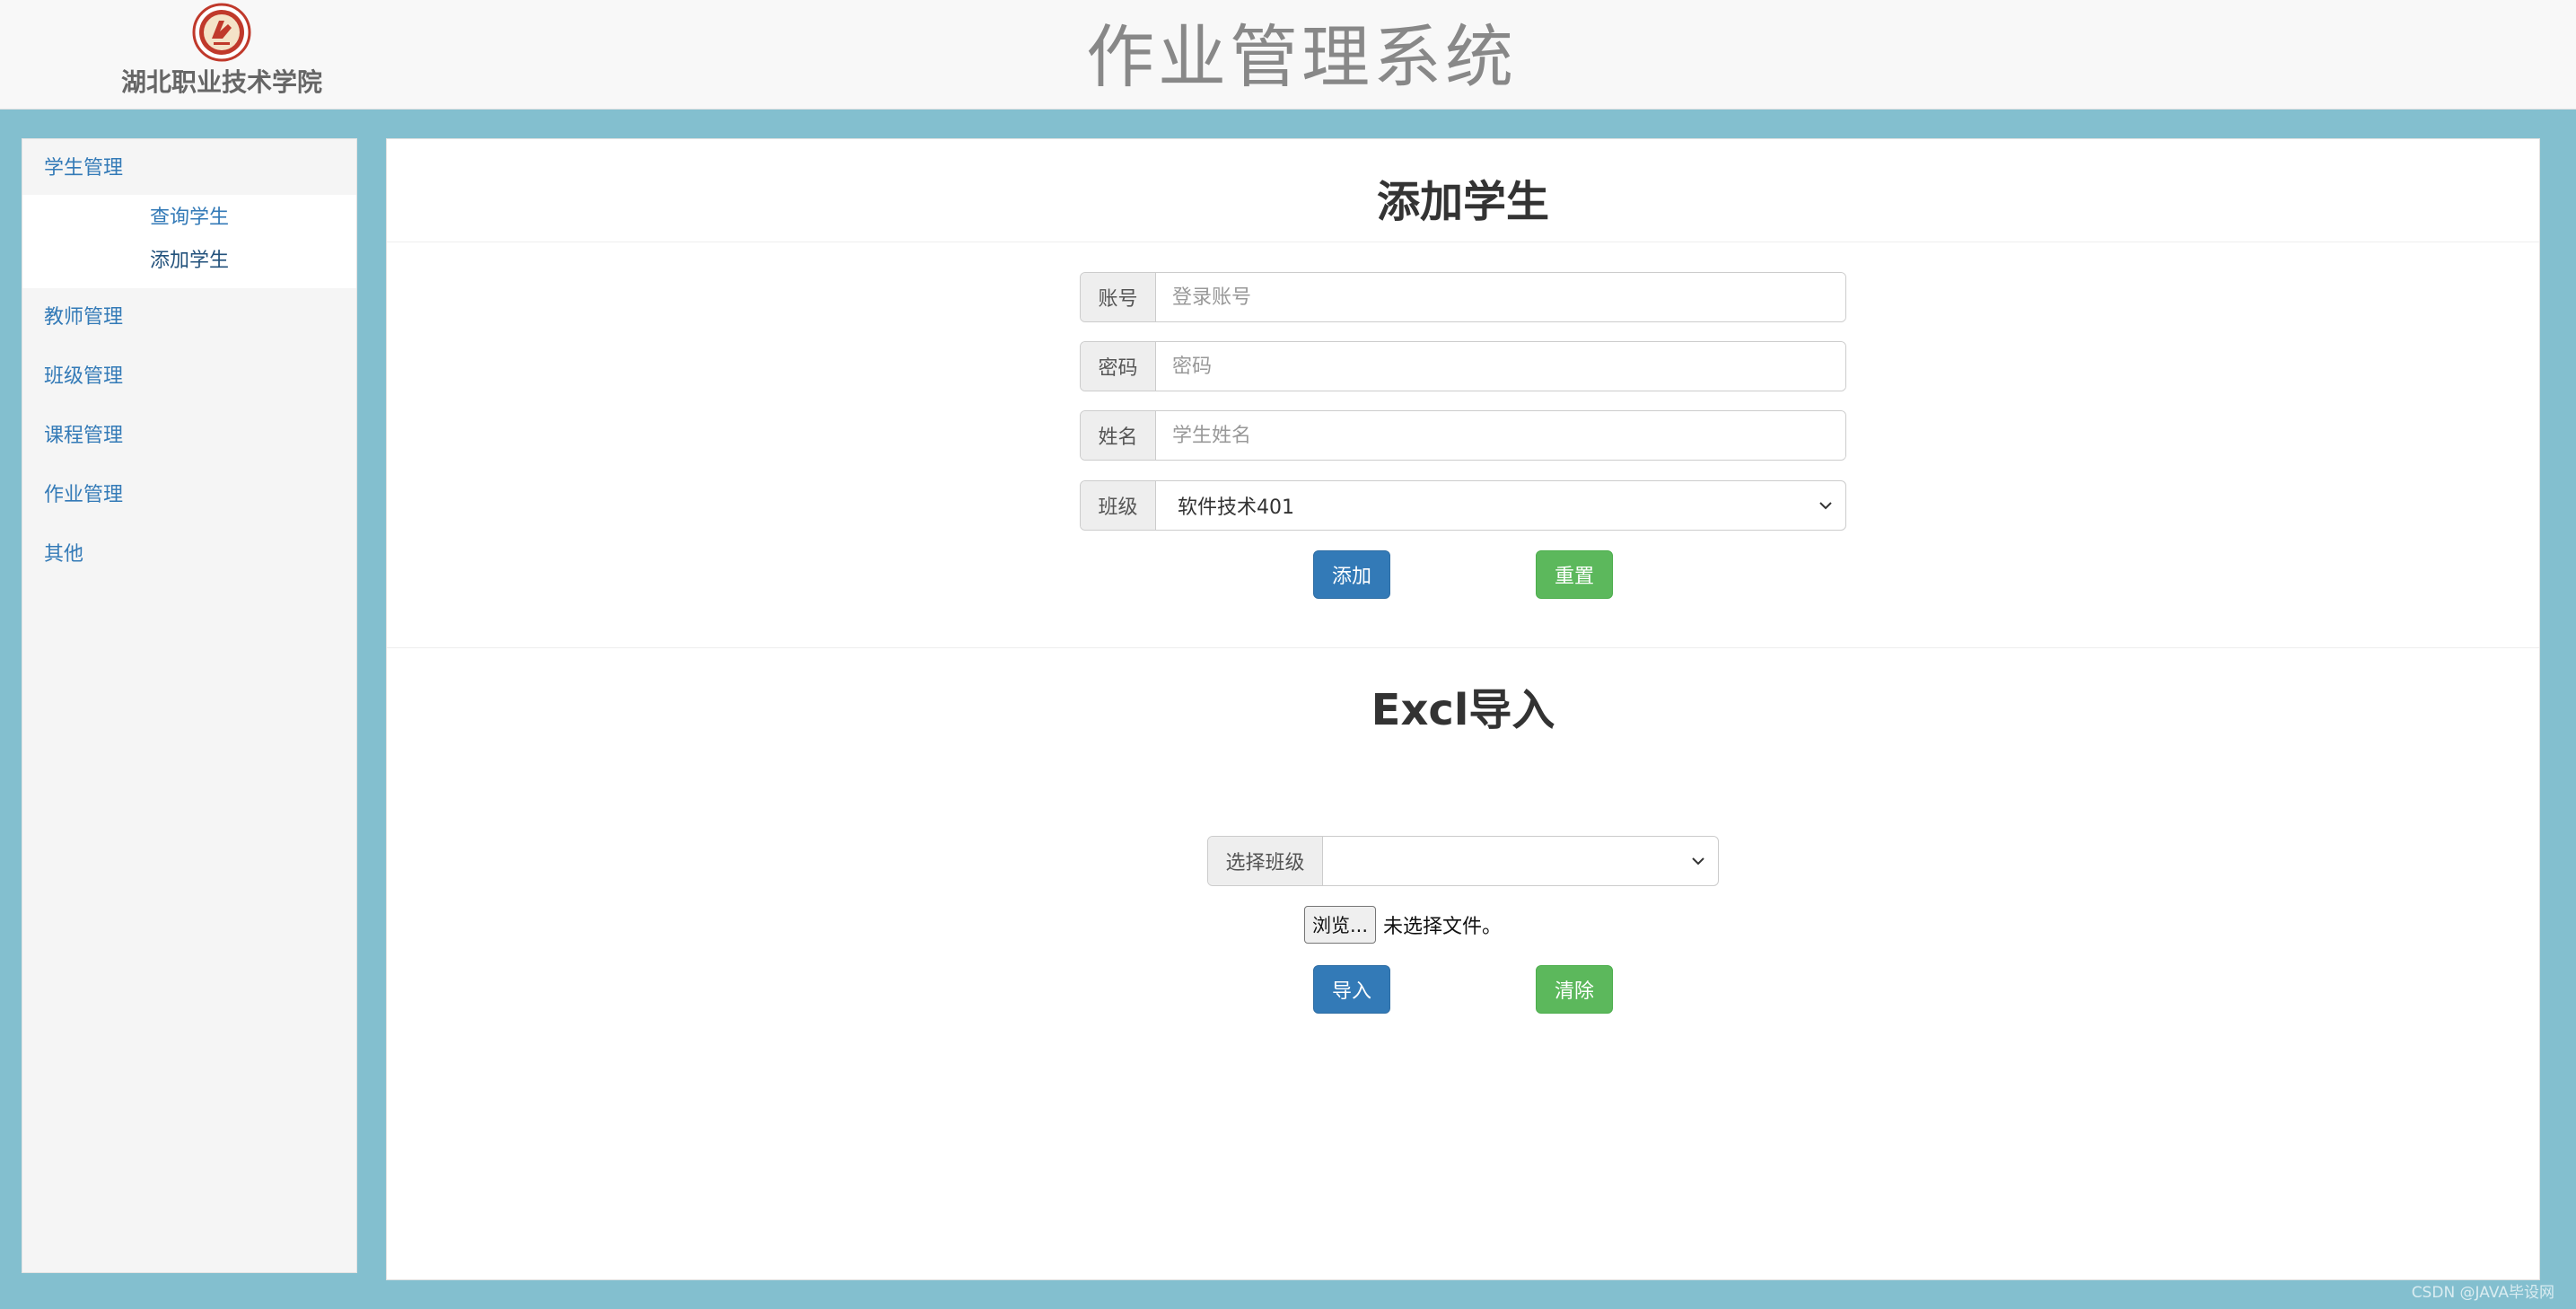  I want to click on sidebar-group-teacher-management: 教师管理, so click(189, 317).